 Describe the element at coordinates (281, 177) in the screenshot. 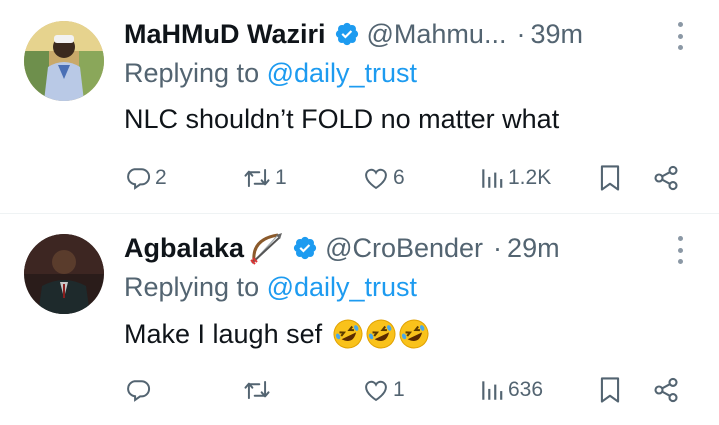

I see `repost-count: 1` at that location.